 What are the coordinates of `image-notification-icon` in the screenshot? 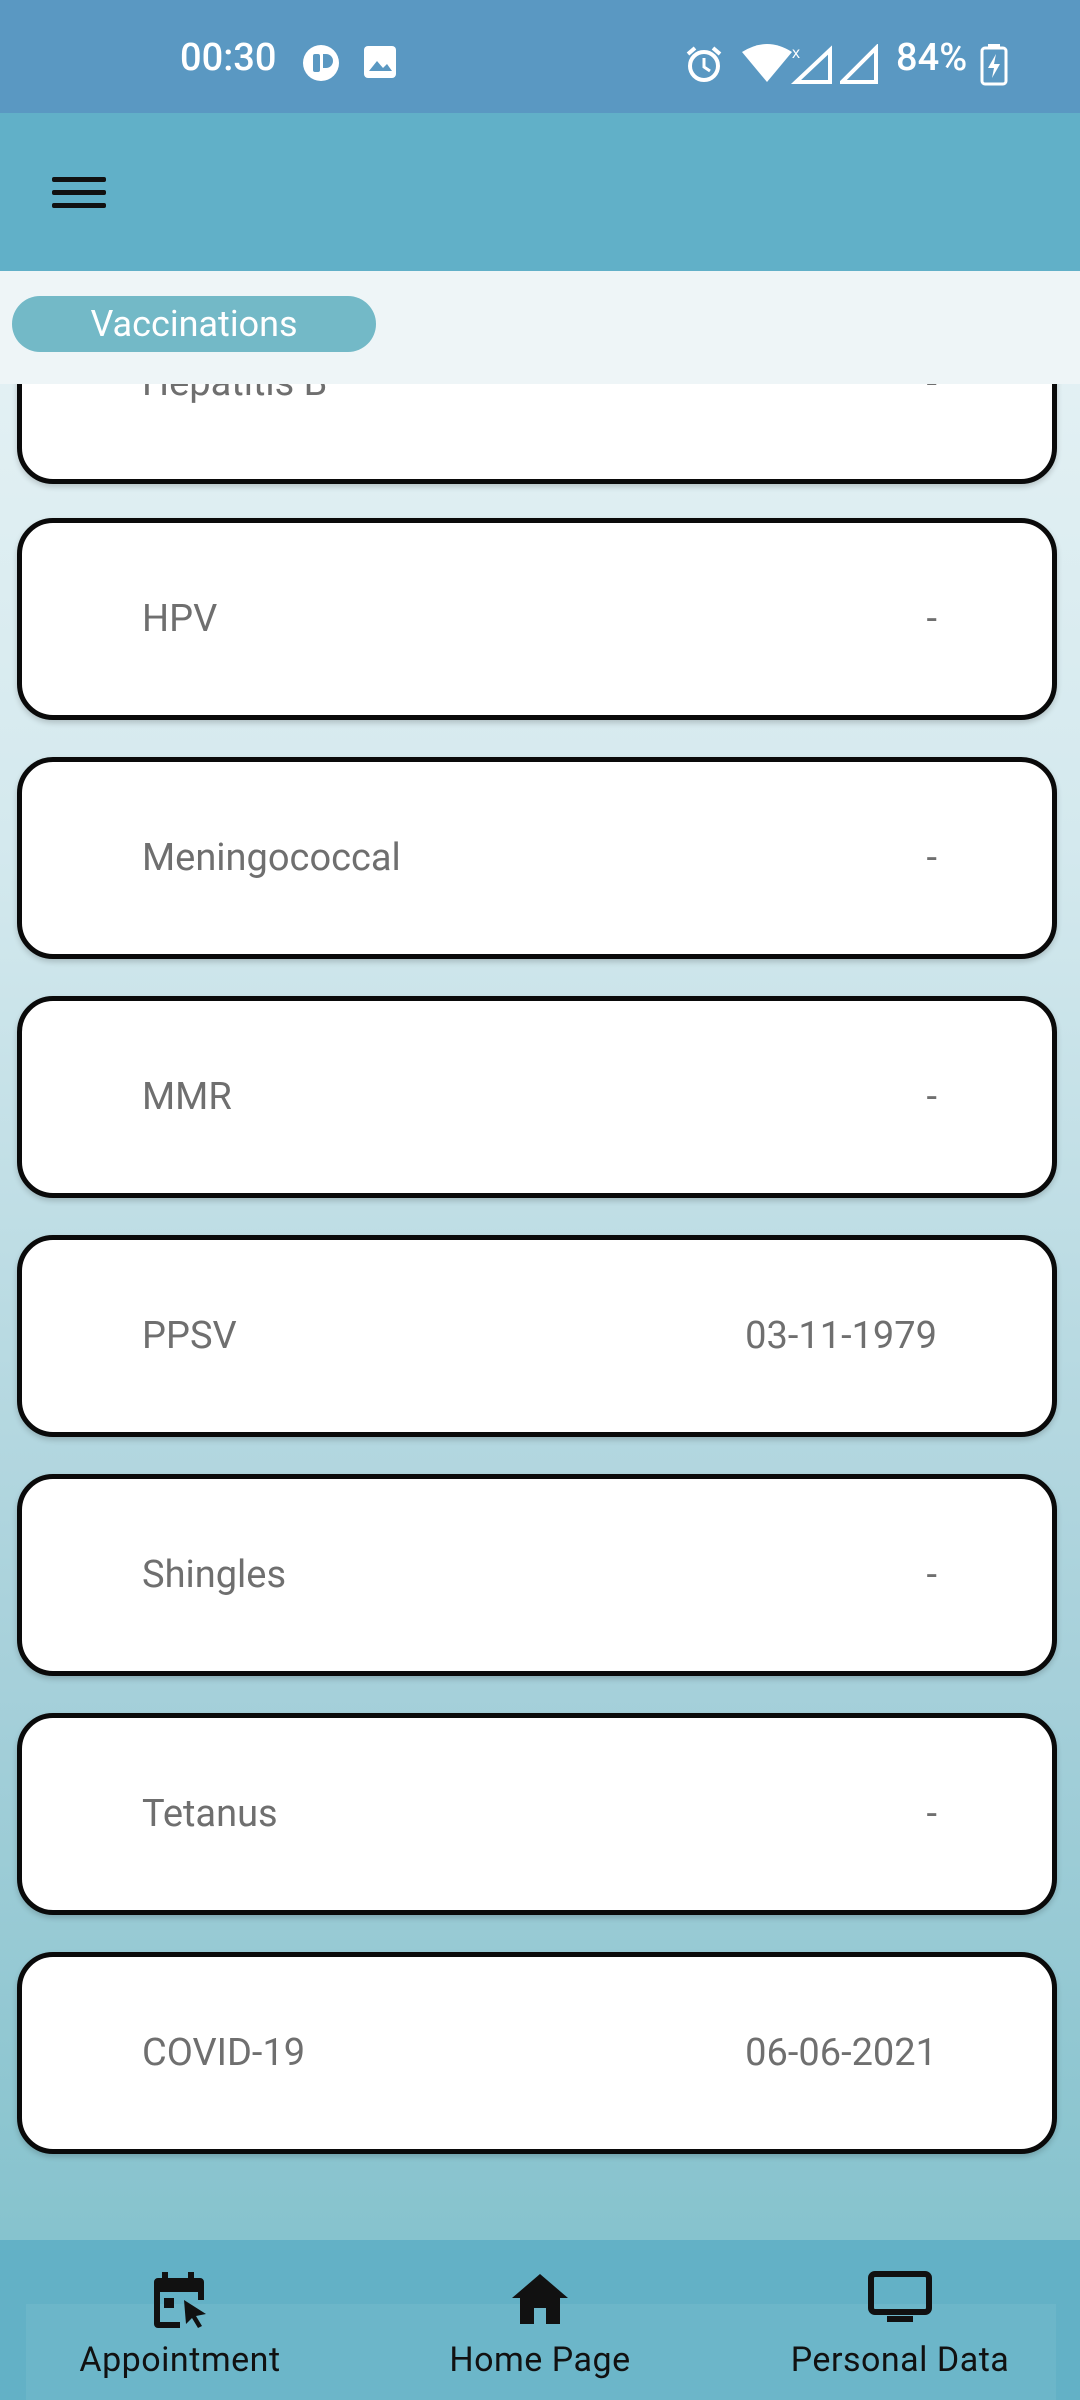 It's located at (380, 62).